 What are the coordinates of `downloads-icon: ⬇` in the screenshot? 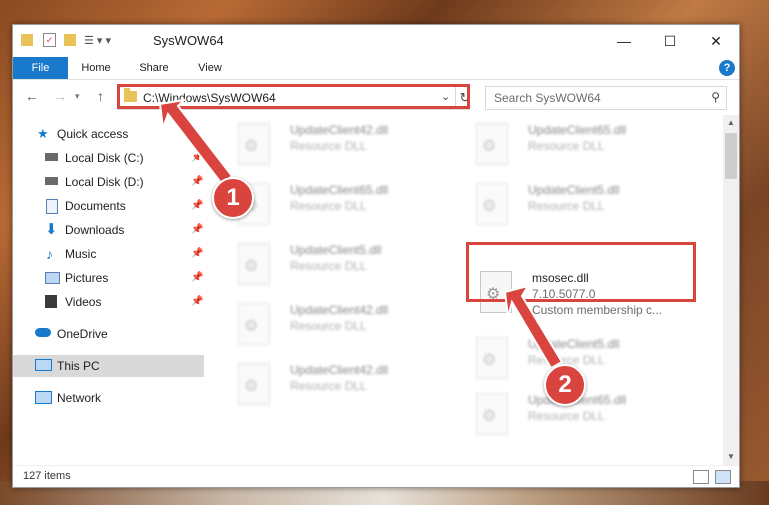 It's located at (51, 229).